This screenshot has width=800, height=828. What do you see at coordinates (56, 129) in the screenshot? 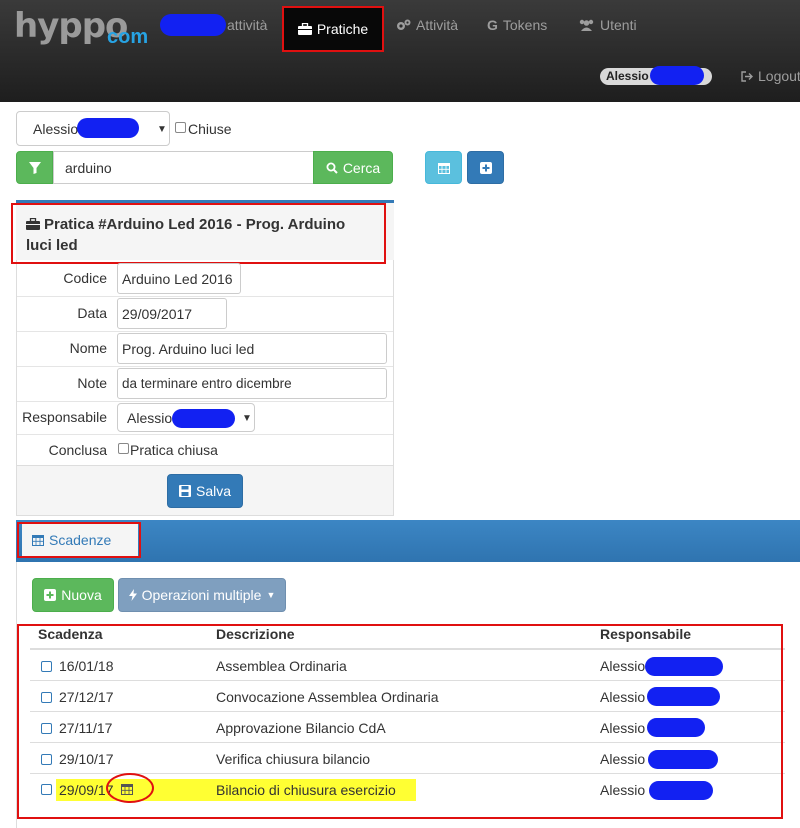
I see `user-select-value: Alessio` at bounding box center [56, 129].